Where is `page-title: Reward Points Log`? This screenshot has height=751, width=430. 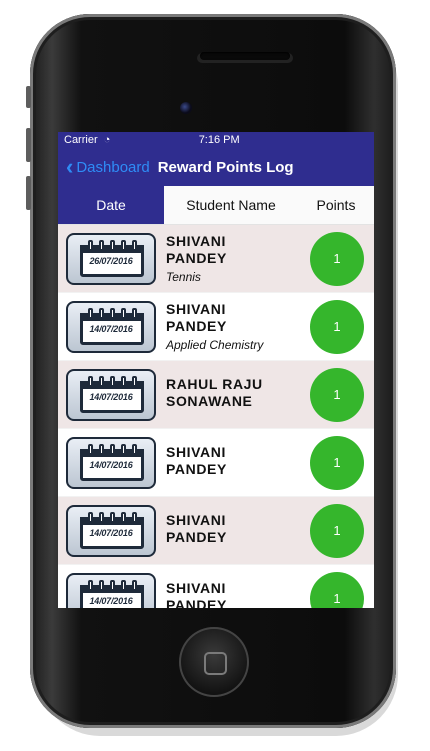
page-title: Reward Points Log is located at coordinates (225, 167).